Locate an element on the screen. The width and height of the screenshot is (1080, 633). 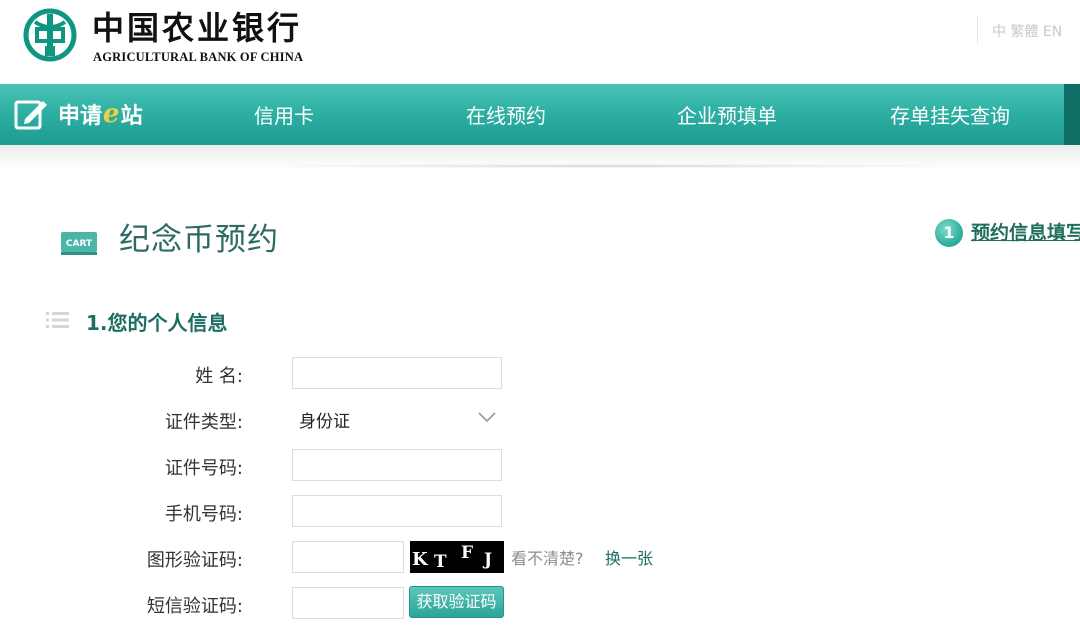
section-title-personal-info: 1.您的个人信息 is located at coordinates (157, 323).